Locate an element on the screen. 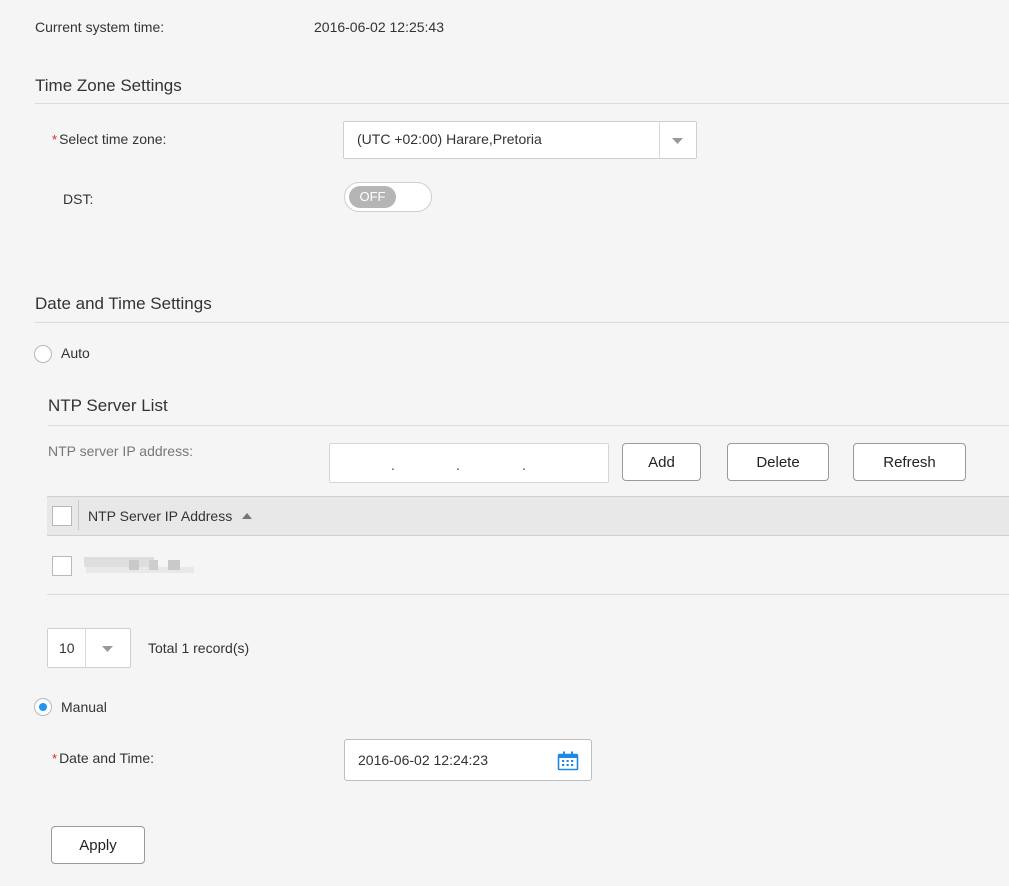 This screenshot has height=886, width=1009. delete-button: Delete is located at coordinates (778, 462).